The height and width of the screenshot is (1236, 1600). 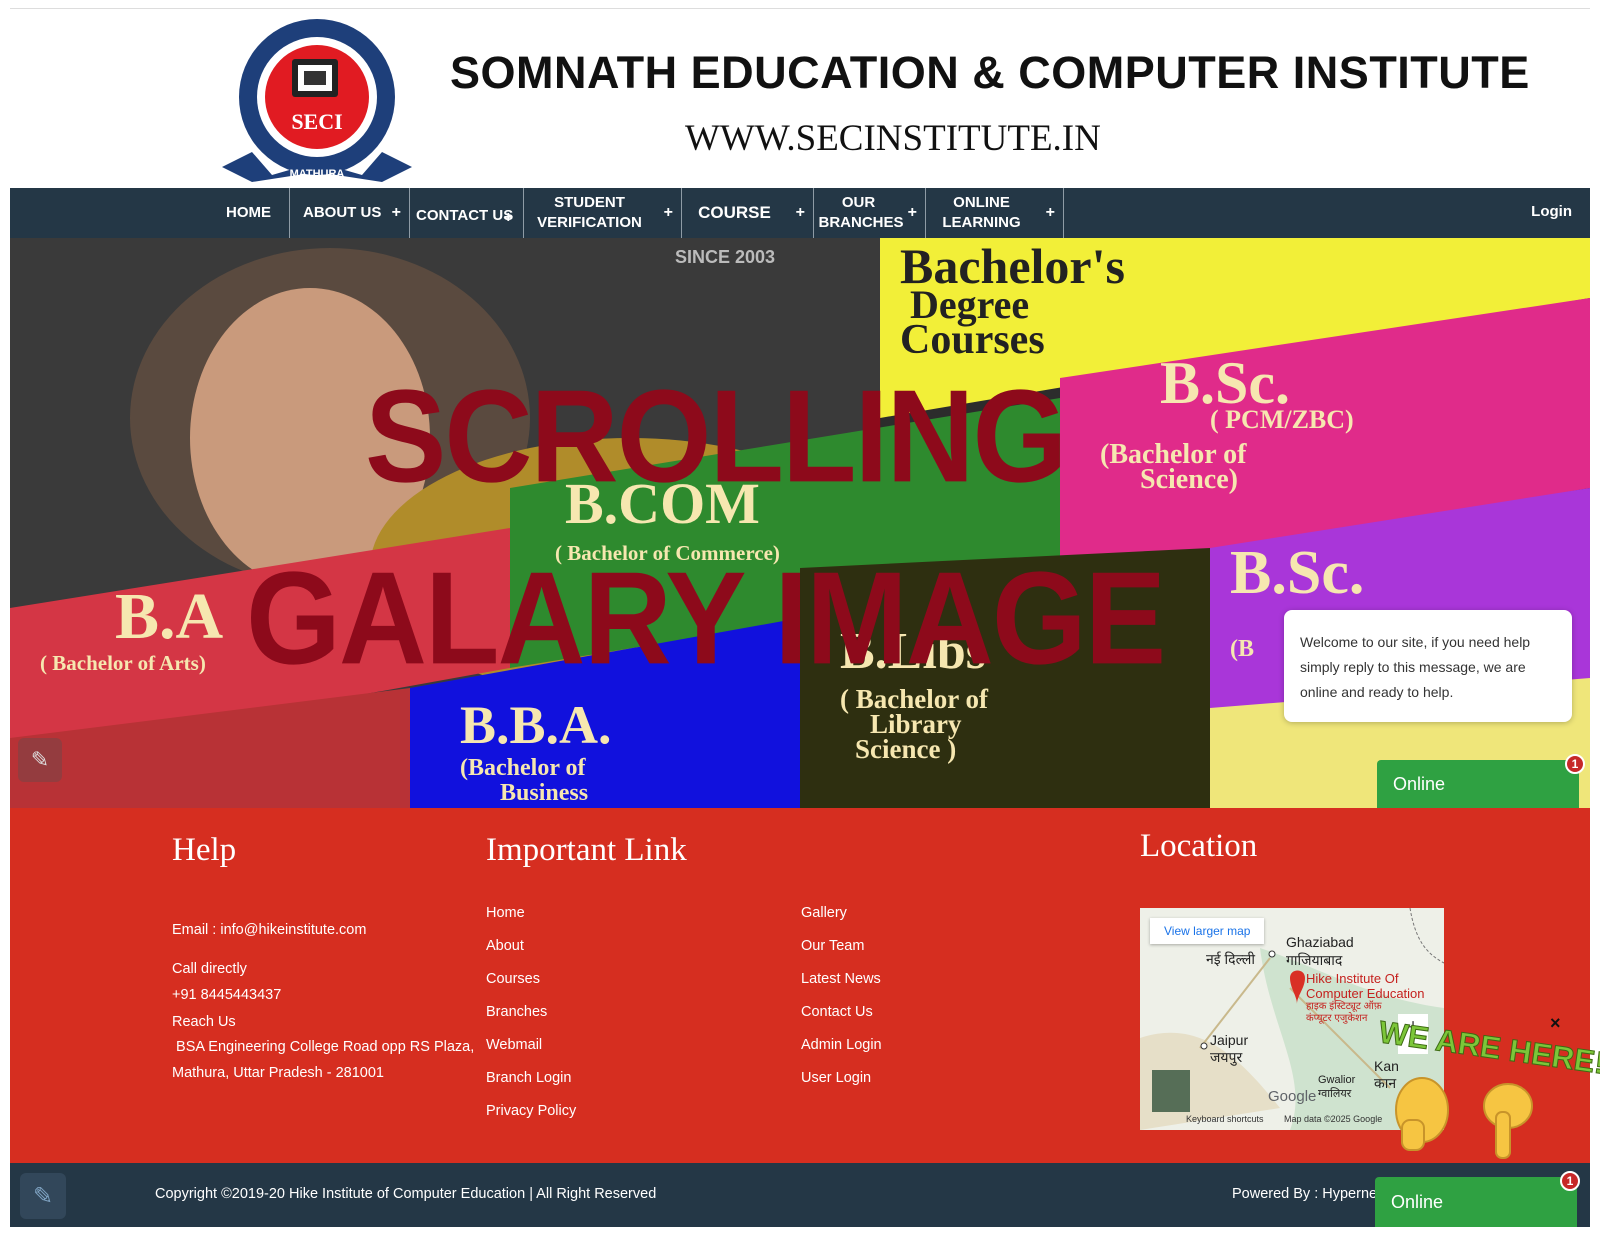 I want to click on footer-link-branches: Branches, so click(x=516, y=1012).